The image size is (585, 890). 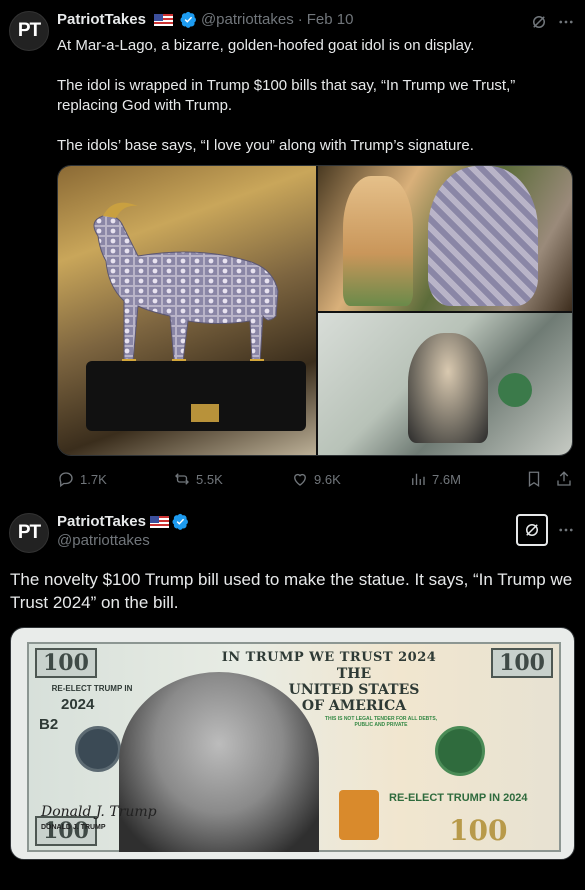 I want to click on tweet-date: Feb 10, so click(x=330, y=19).